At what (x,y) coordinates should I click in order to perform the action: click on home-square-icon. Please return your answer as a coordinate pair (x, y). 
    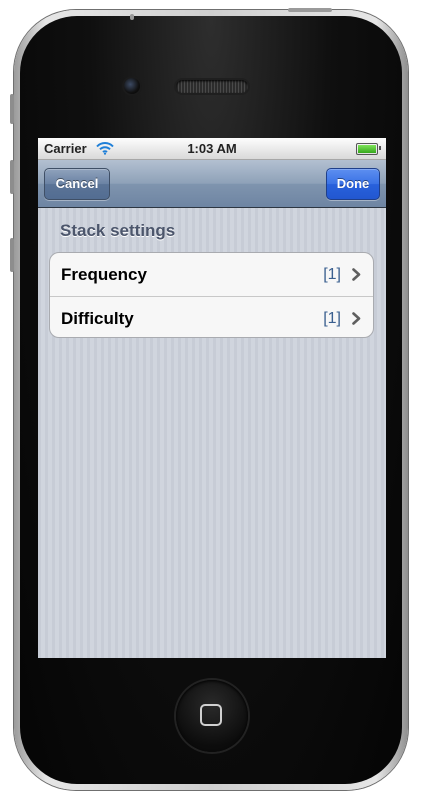
    Looking at the image, I should click on (211, 715).